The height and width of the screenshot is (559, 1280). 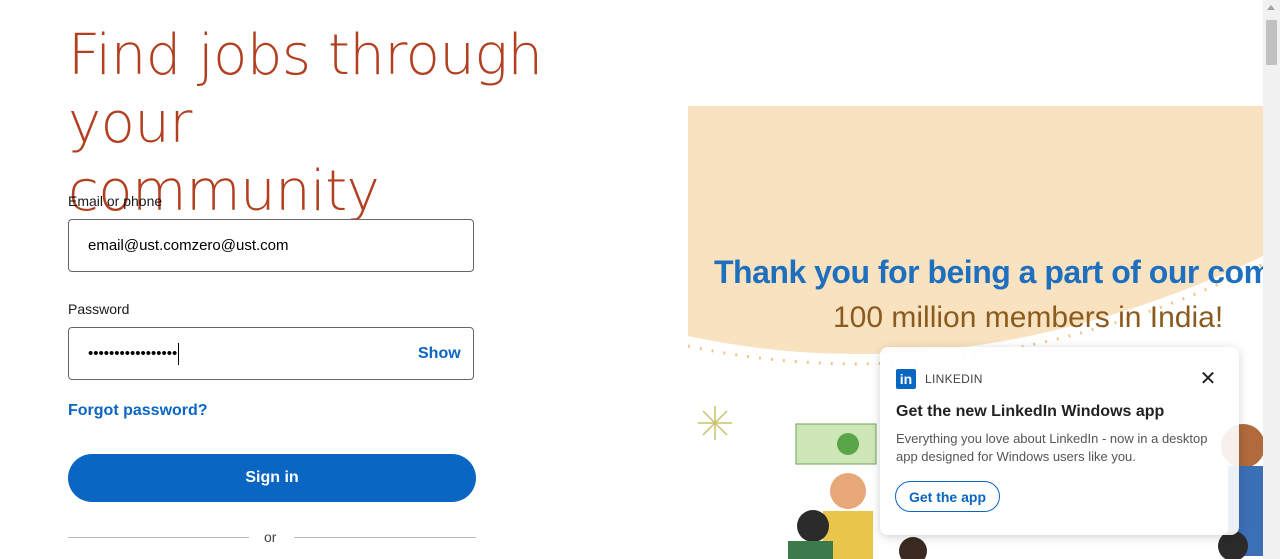 What do you see at coordinates (138, 411) in the screenshot?
I see `forgot-password-link: Forgot password?` at bounding box center [138, 411].